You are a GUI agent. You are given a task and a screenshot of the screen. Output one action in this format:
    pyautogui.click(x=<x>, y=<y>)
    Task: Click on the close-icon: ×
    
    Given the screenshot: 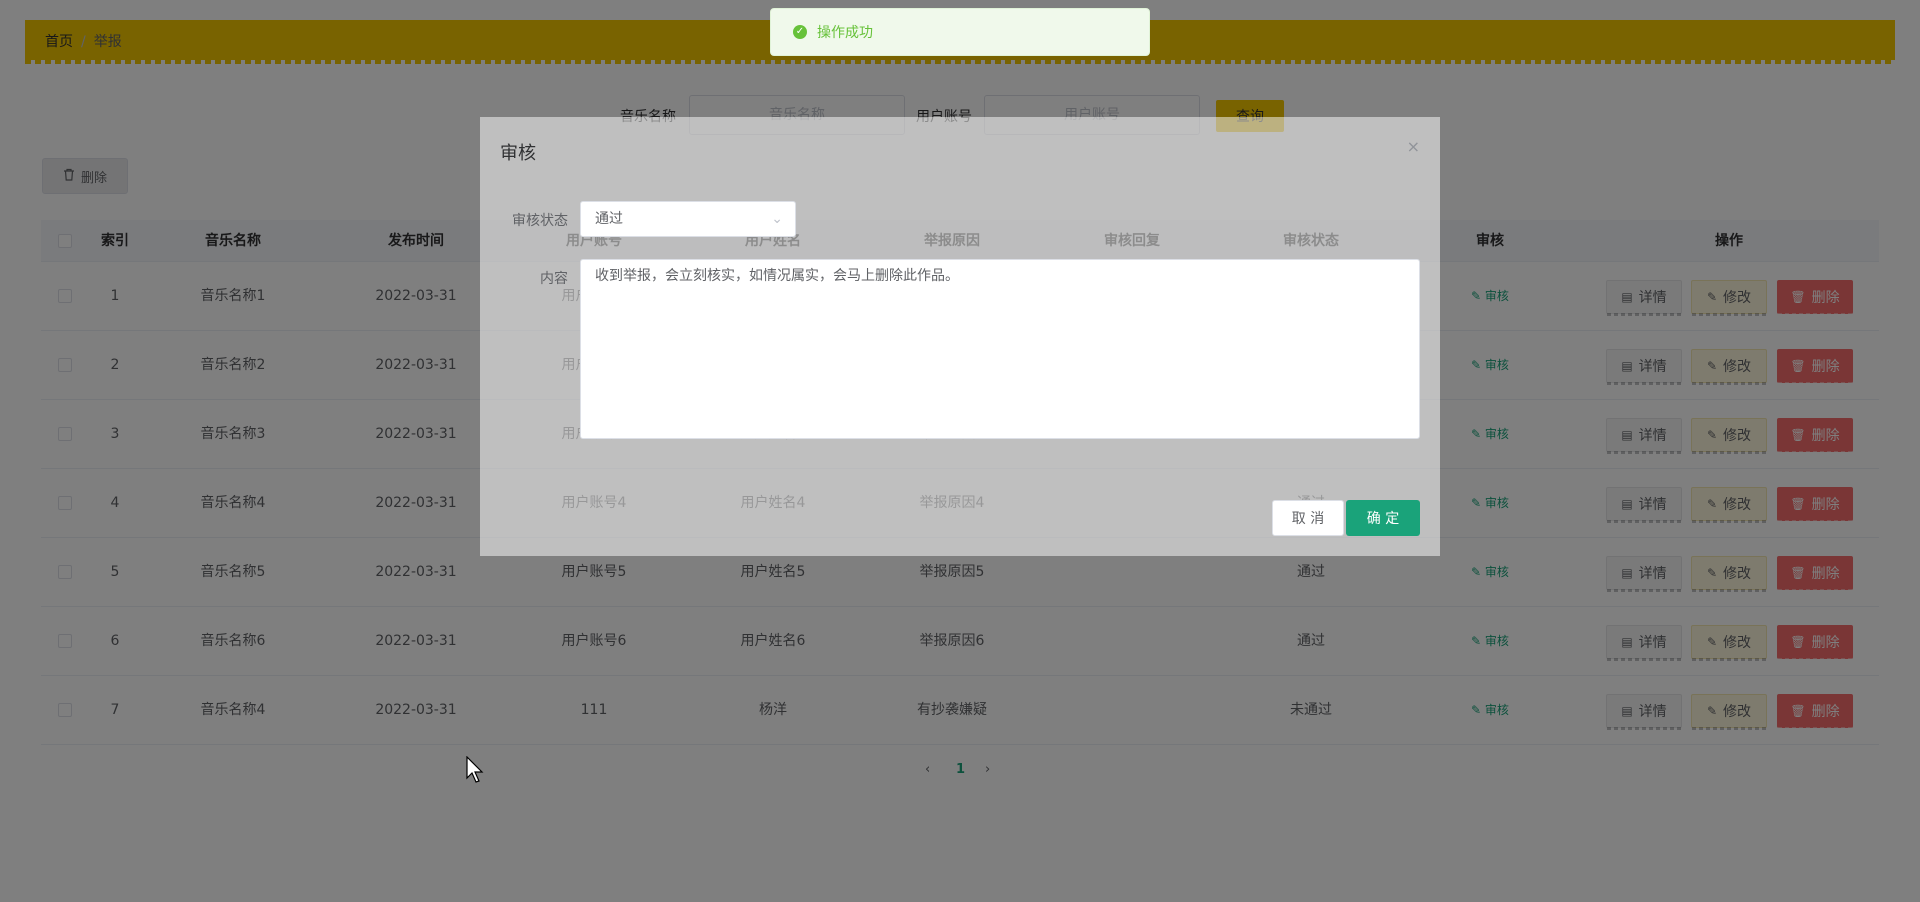 What is the action you would take?
    pyautogui.click(x=1413, y=146)
    